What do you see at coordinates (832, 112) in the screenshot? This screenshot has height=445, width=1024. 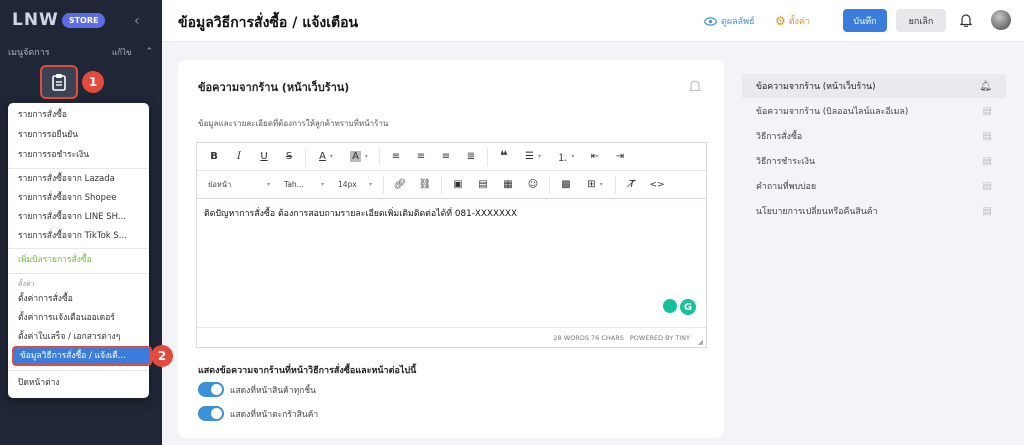 I see `nav-item-label: ข้อความจากร้าน (บิลออนไลน์และอีเมล)` at bounding box center [832, 112].